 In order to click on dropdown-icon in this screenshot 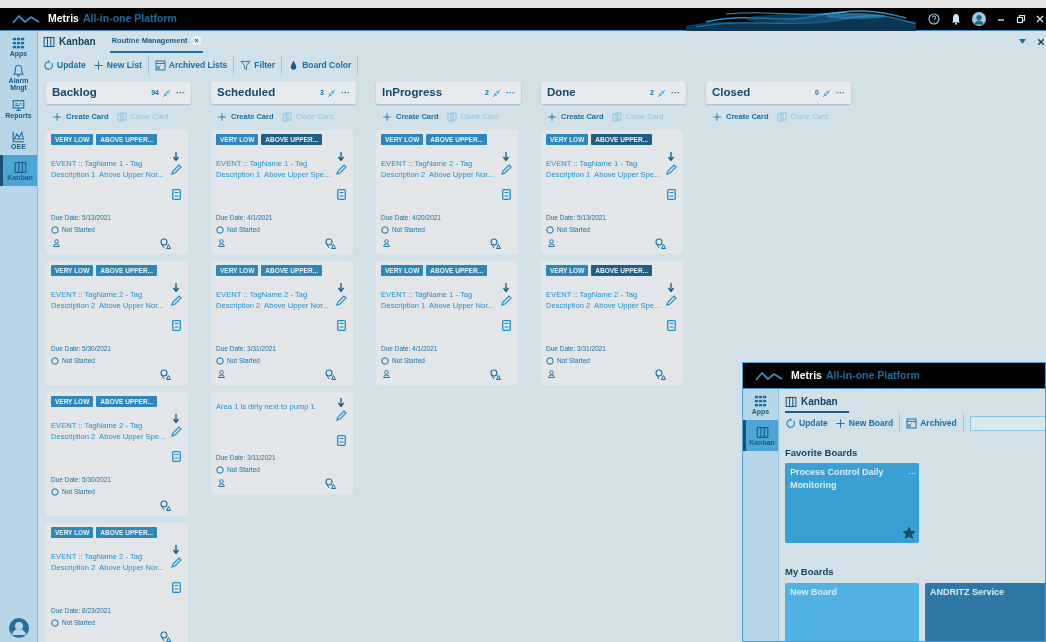, I will do `click(1022, 42)`.